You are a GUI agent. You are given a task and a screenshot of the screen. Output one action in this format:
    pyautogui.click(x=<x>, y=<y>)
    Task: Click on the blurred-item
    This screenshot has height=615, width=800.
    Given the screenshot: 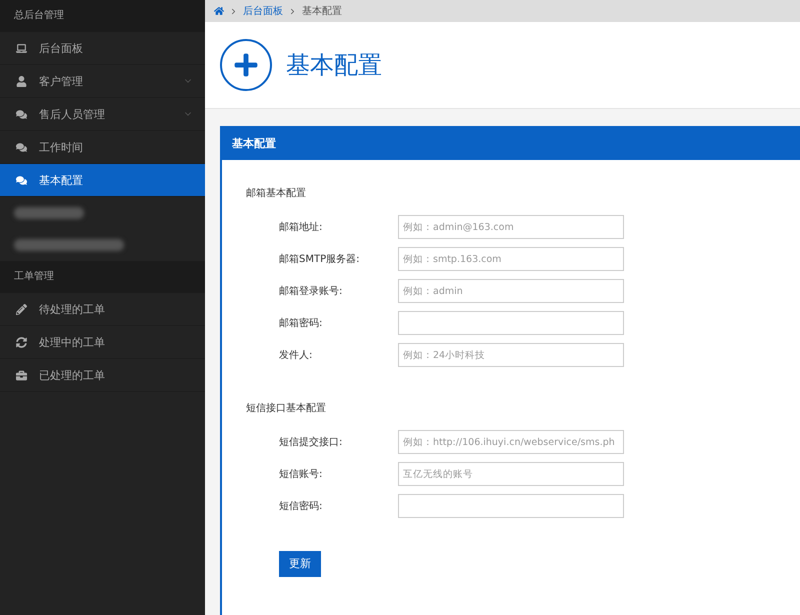 What is the action you would take?
    pyautogui.click(x=49, y=213)
    